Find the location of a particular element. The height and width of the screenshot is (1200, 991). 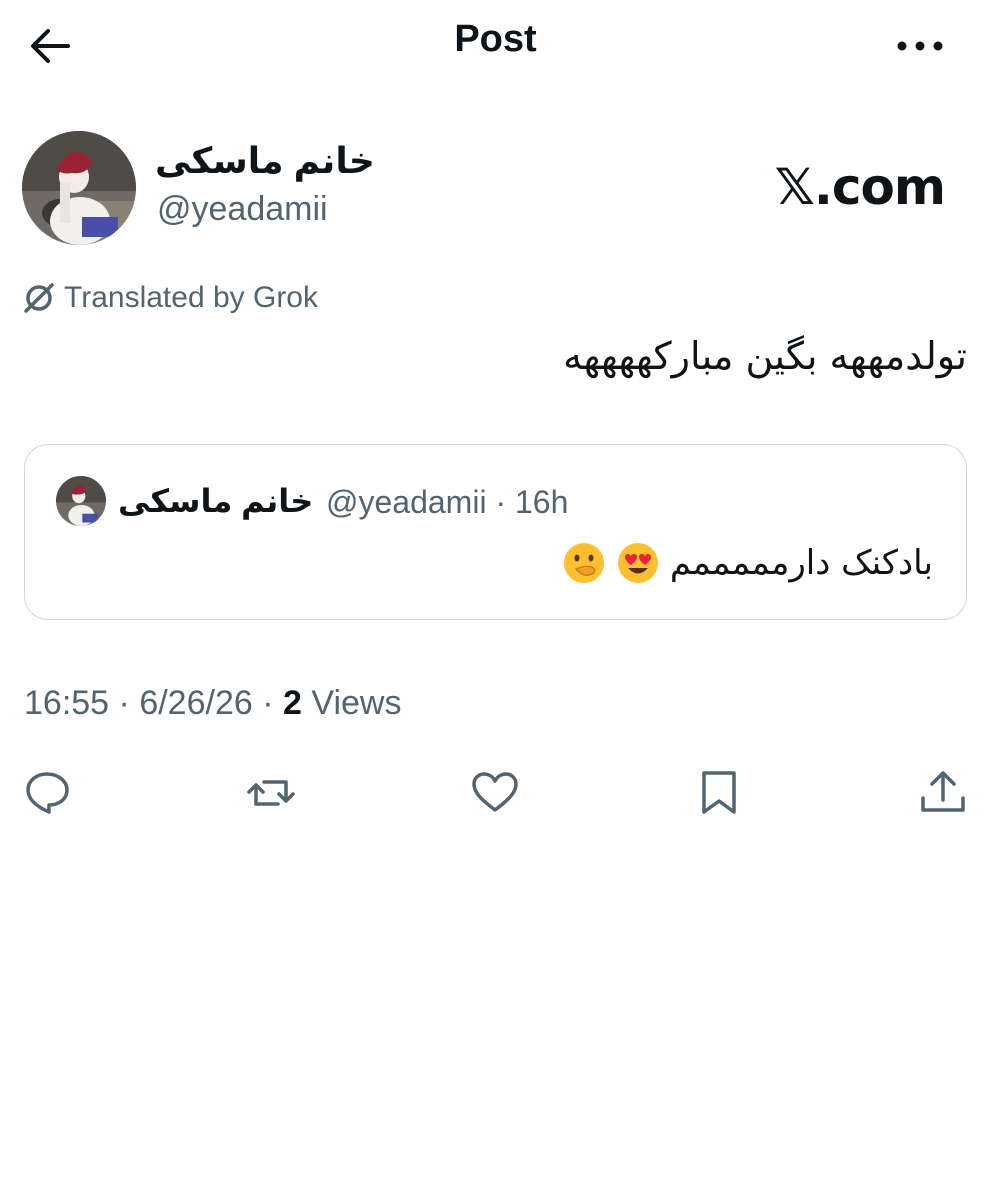

quote-text: بادکنک دارمممممم is located at coordinates (801, 563).